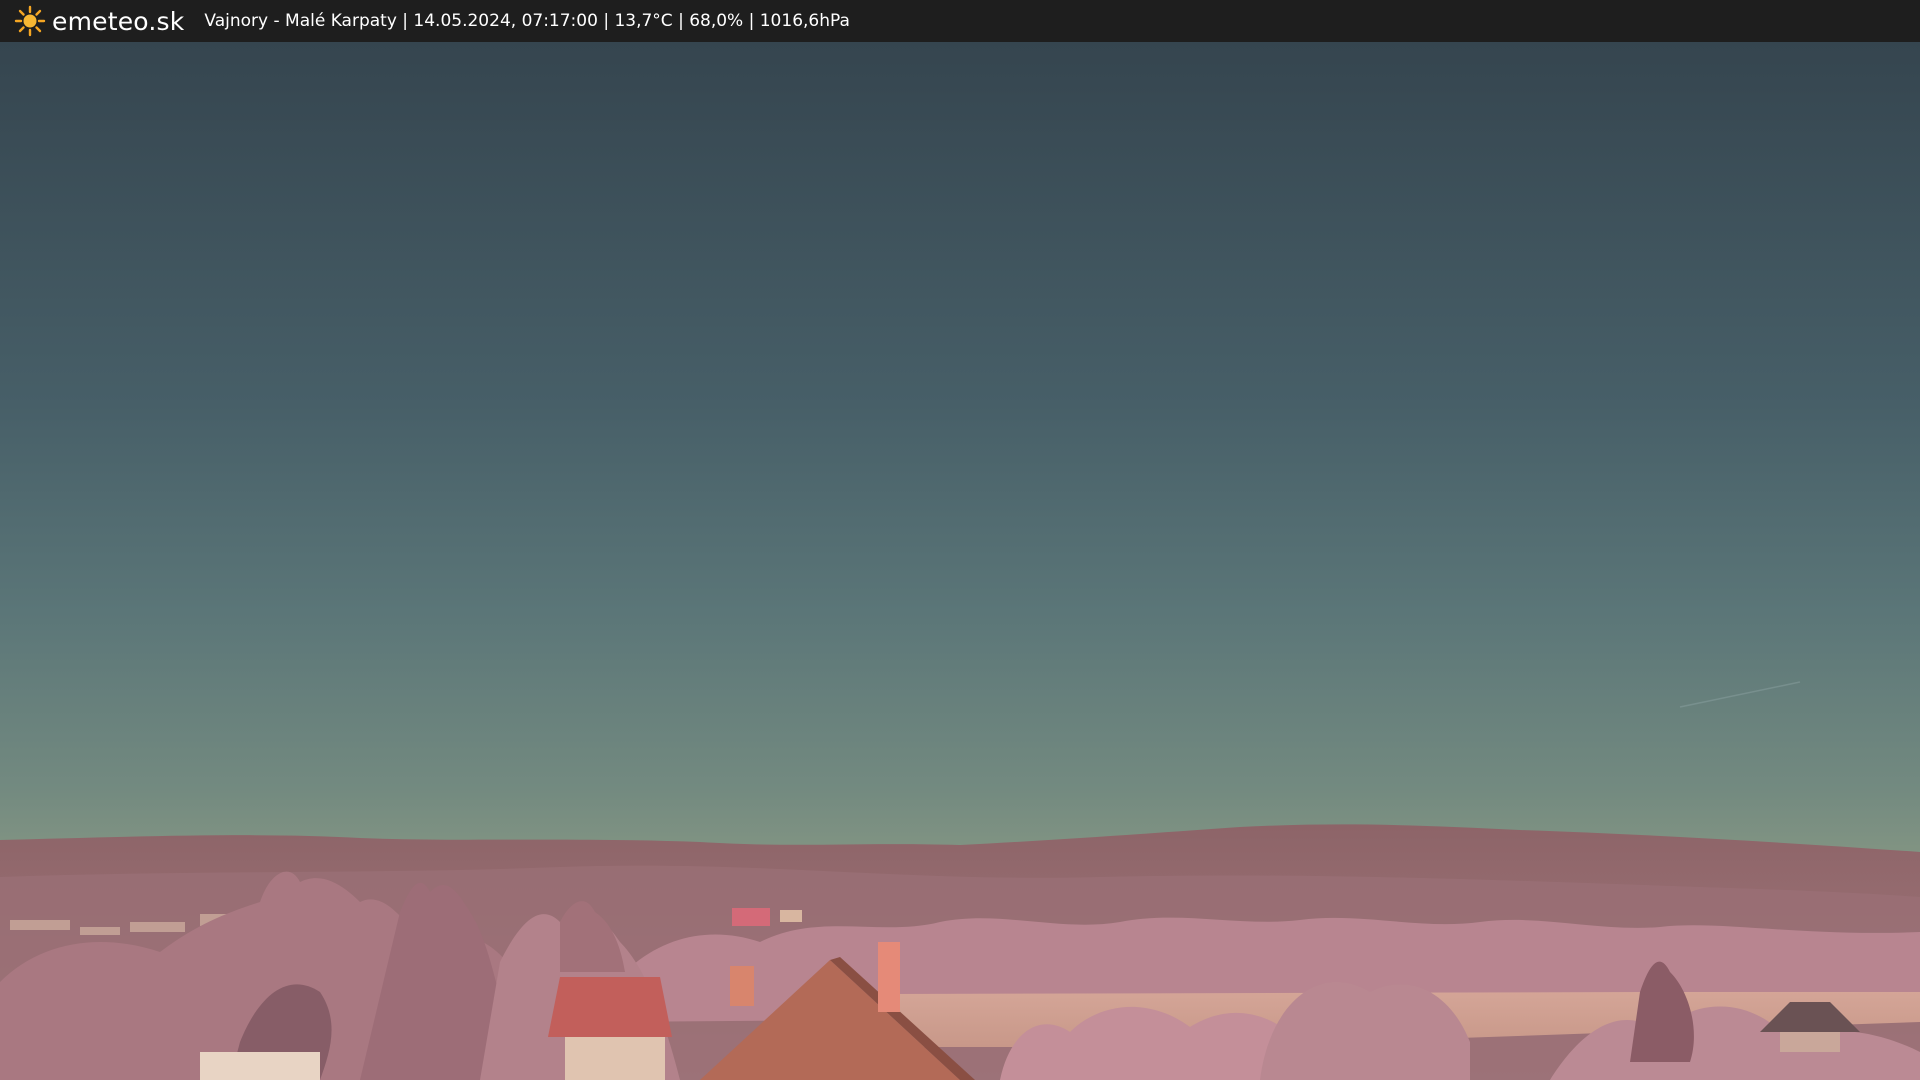  What do you see at coordinates (118, 21) in the screenshot?
I see `logo-text: emeteo.sk` at bounding box center [118, 21].